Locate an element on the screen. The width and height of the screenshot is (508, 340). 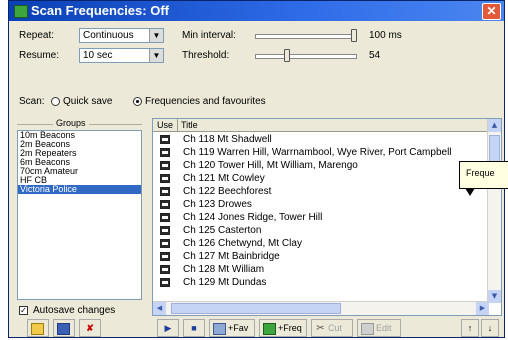
frequency-title: Ch 121 Mt Cowley is located at coordinates (224, 178).